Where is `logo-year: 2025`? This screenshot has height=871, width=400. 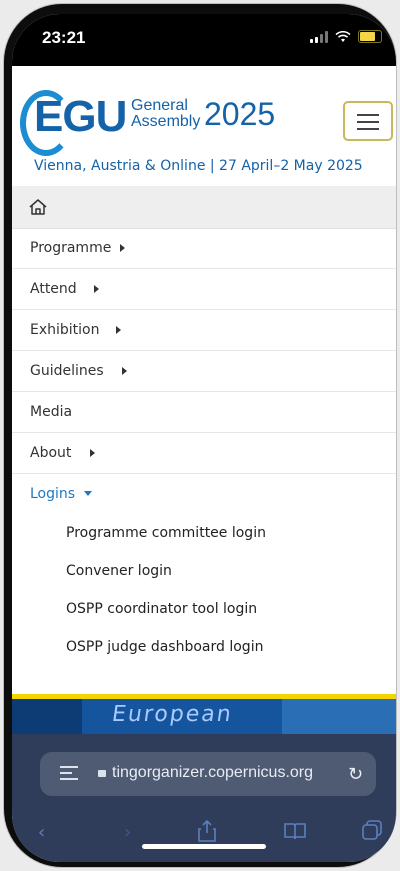 logo-year: 2025 is located at coordinates (240, 114).